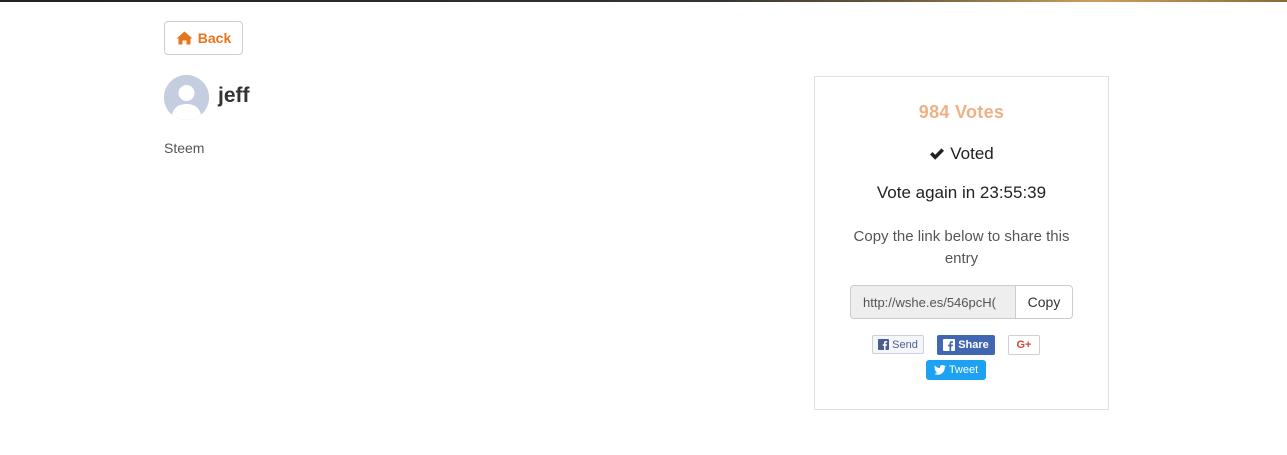 This screenshot has height=455, width=1287. What do you see at coordinates (972, 153) in the screenshot?
I see `voted-label: Voted` at bounding box center [972, 153].